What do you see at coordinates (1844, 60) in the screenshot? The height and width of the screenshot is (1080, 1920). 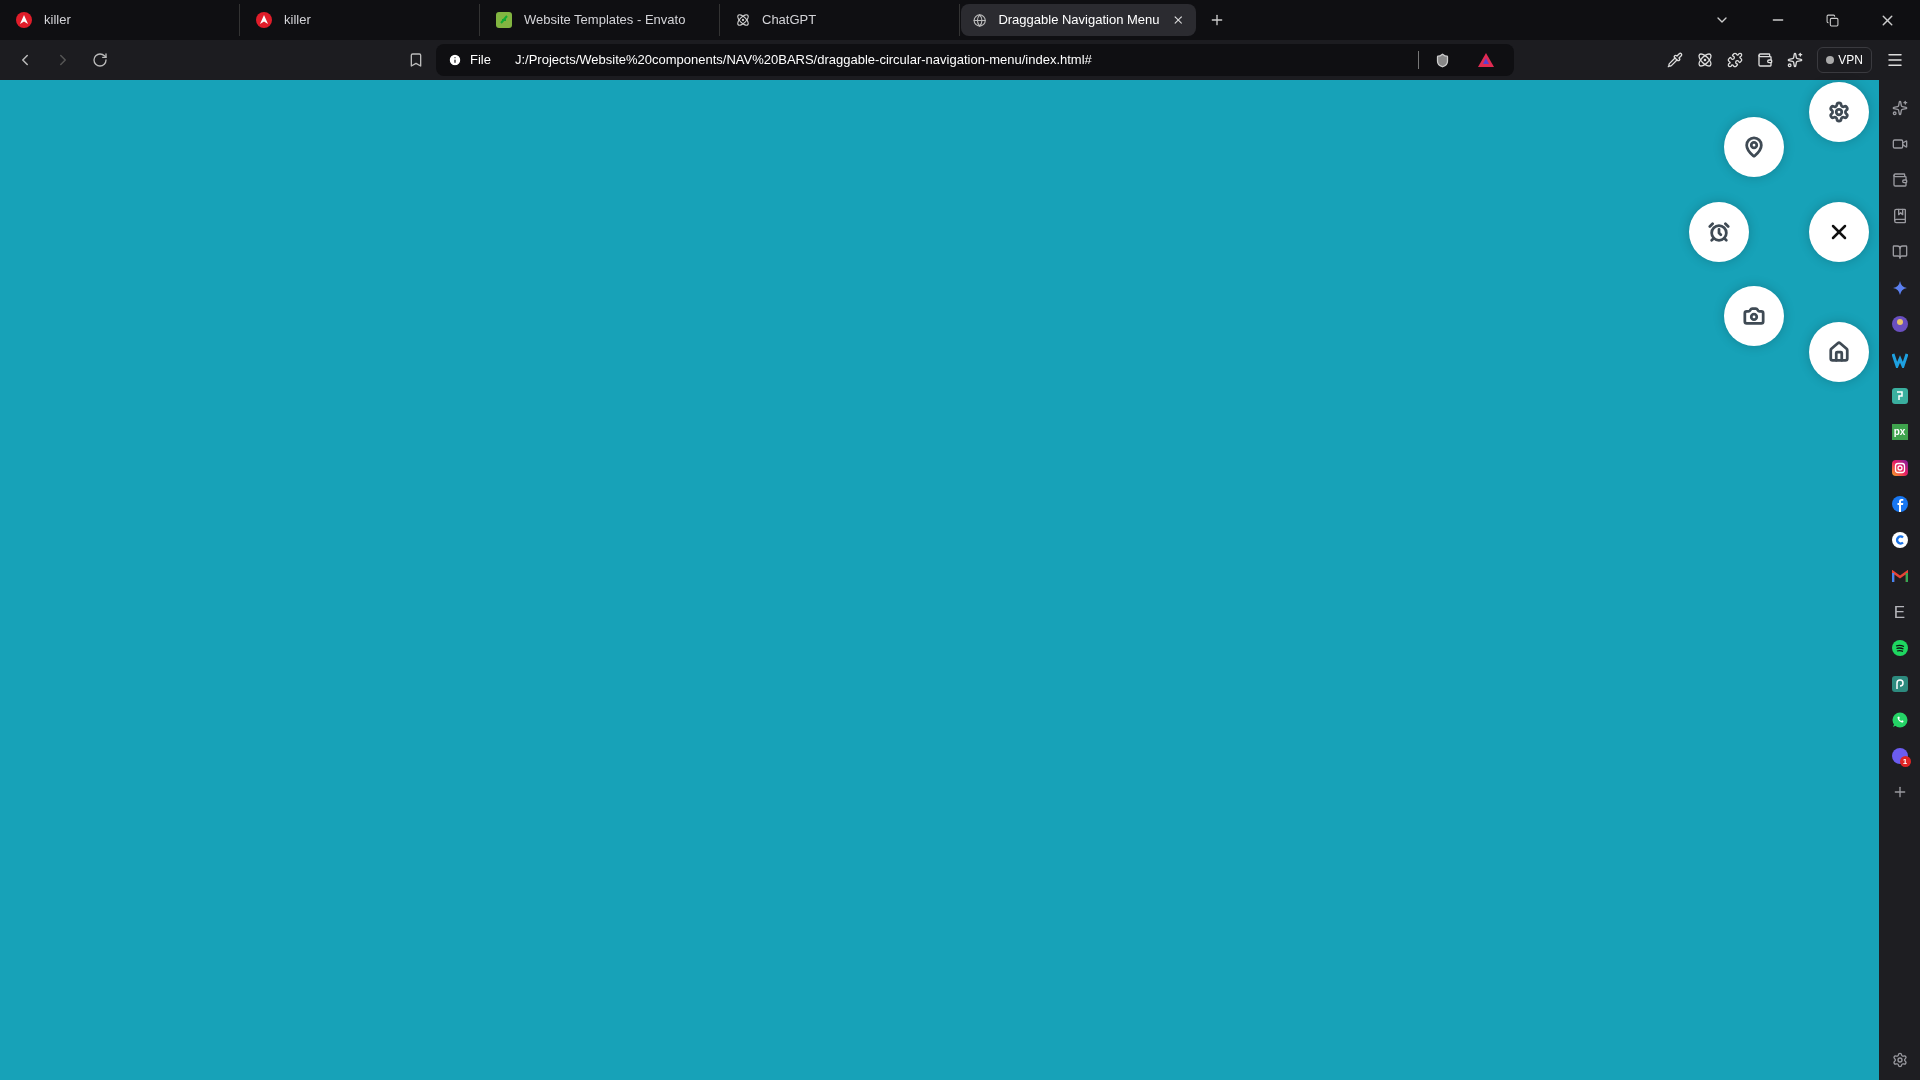 I see `vpn-button: VPN` at bounding box center [1844, 60].